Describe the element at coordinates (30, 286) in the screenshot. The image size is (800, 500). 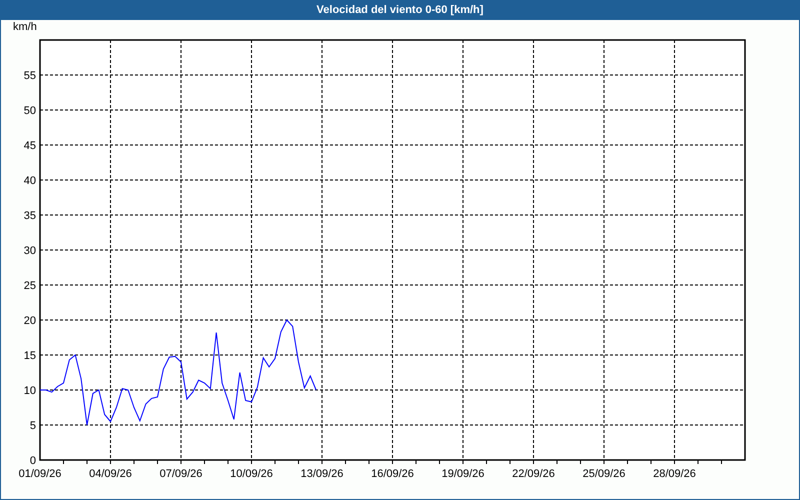
I see `axis-tick-label: 25` at that location.